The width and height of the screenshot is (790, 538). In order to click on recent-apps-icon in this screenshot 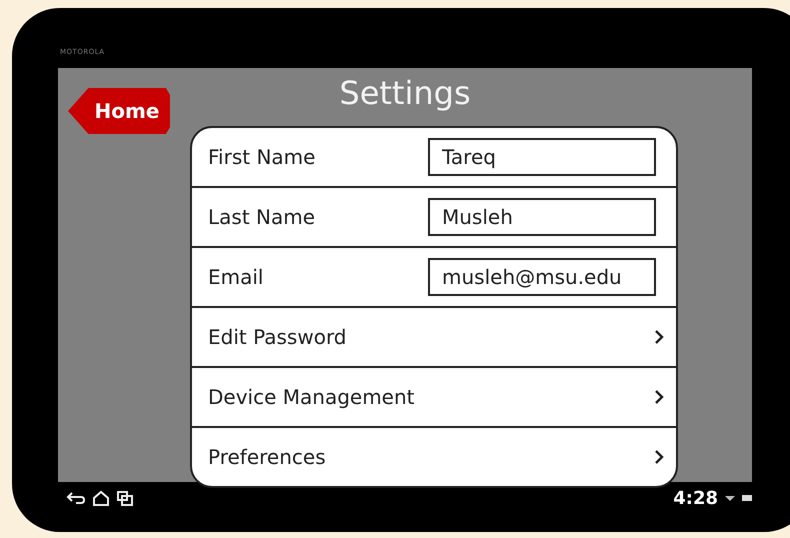, I will do `click(125, 498)`.